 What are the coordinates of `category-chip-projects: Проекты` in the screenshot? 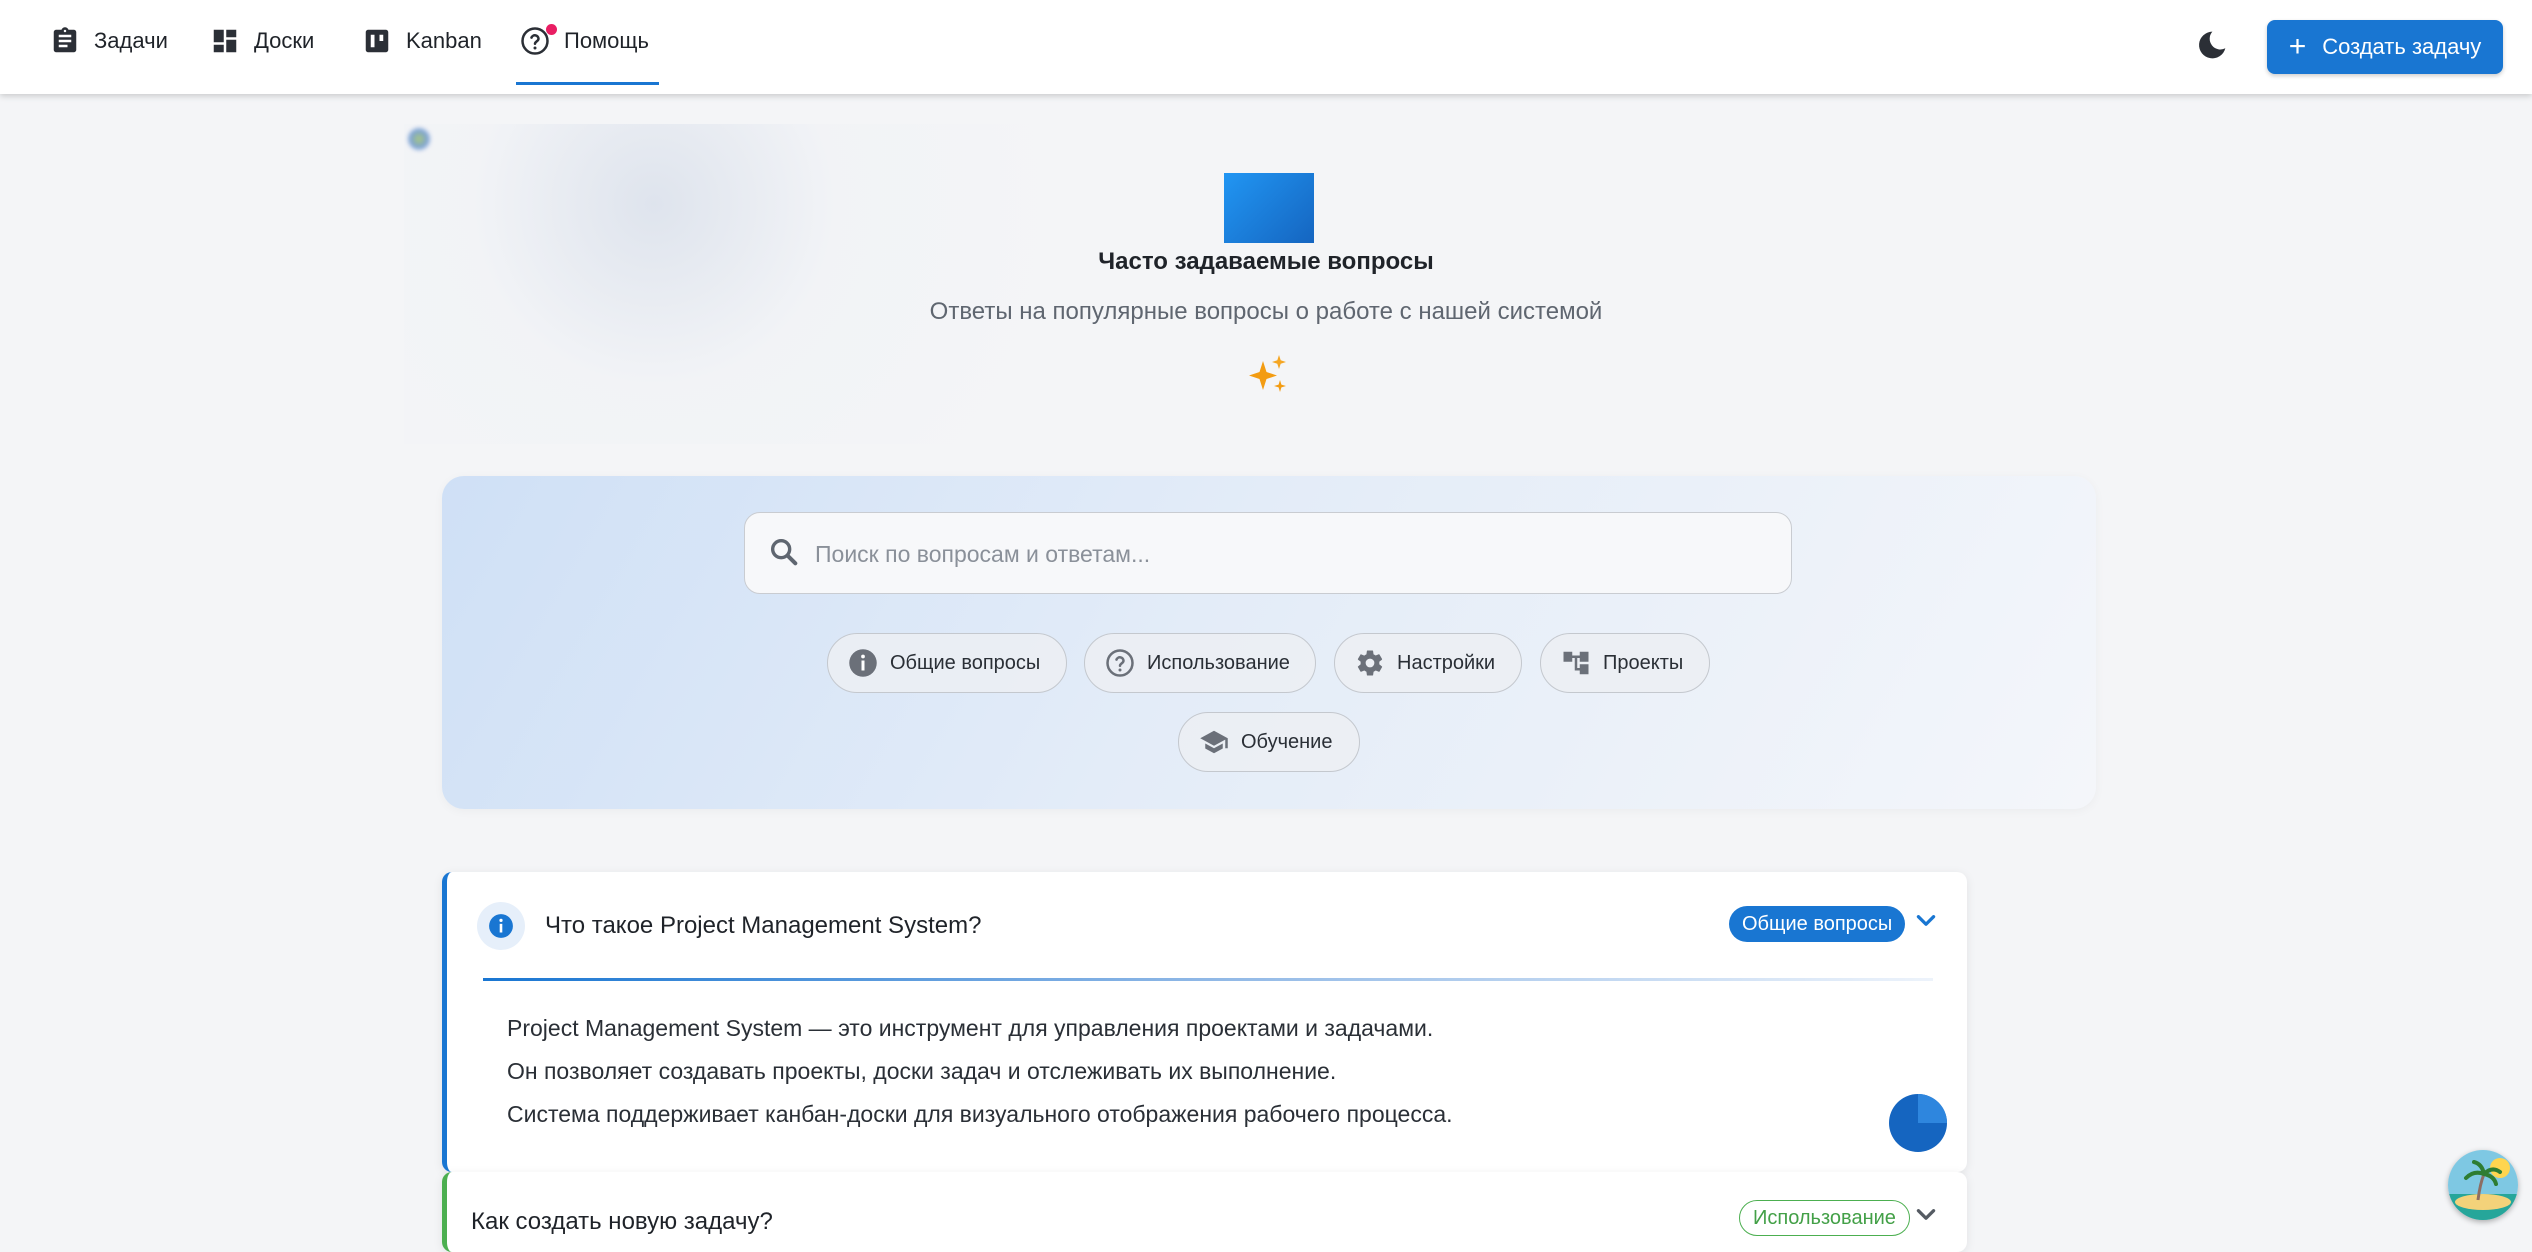 It's located at (1625, 663).